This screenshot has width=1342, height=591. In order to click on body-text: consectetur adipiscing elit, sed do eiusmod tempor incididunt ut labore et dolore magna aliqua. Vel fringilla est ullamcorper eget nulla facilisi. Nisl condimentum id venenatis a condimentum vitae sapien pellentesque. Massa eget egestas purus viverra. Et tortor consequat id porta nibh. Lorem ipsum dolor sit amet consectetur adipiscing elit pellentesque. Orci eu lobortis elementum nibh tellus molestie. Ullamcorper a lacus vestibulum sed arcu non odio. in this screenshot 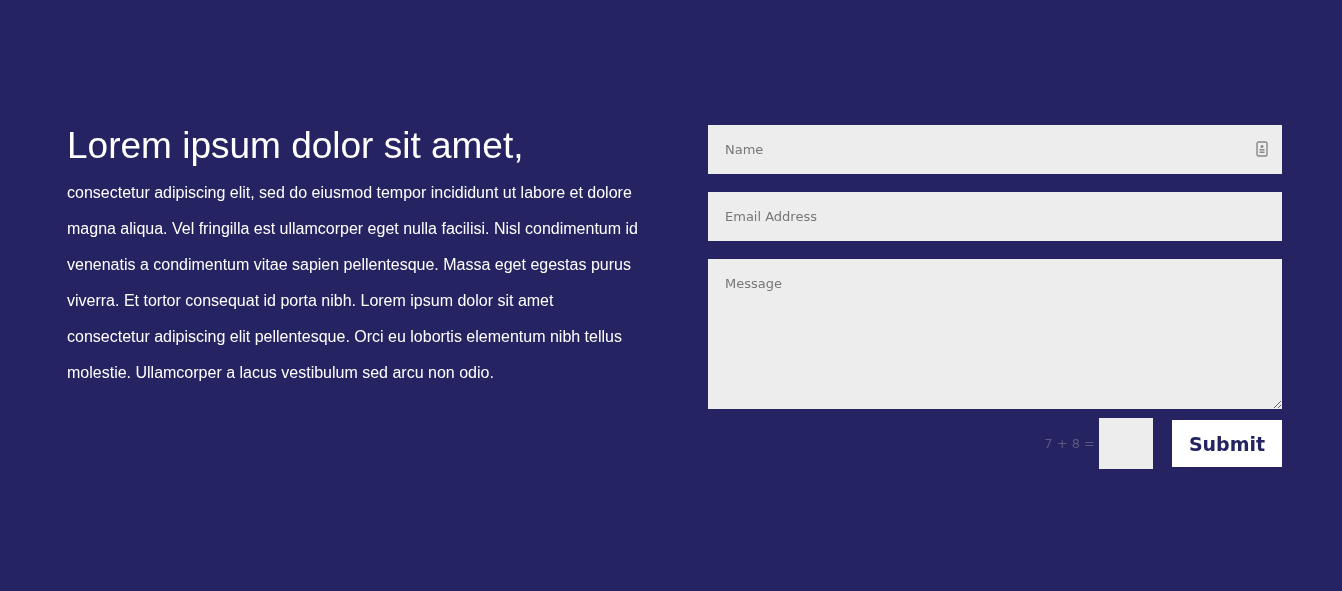, I will do `click(353, 283)`.